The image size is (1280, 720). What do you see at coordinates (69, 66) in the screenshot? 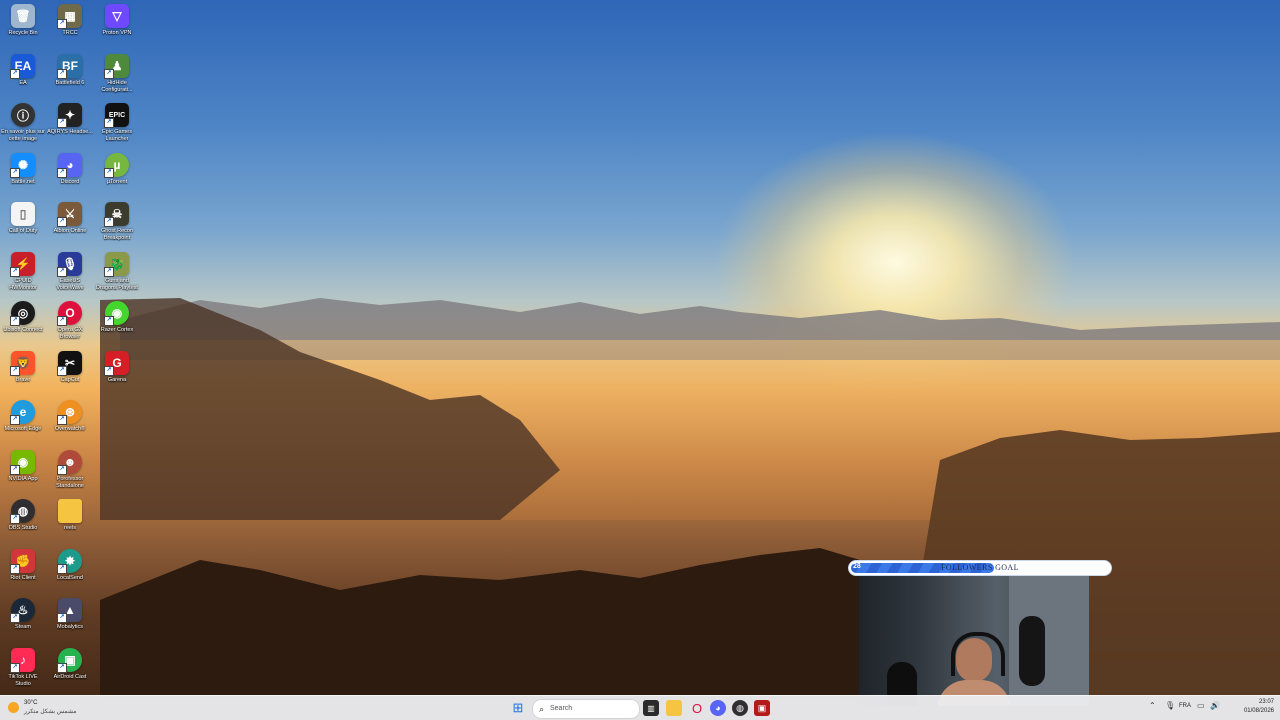
I see `battlefield-icon: BF ↗` at bounding box center [69, 66].